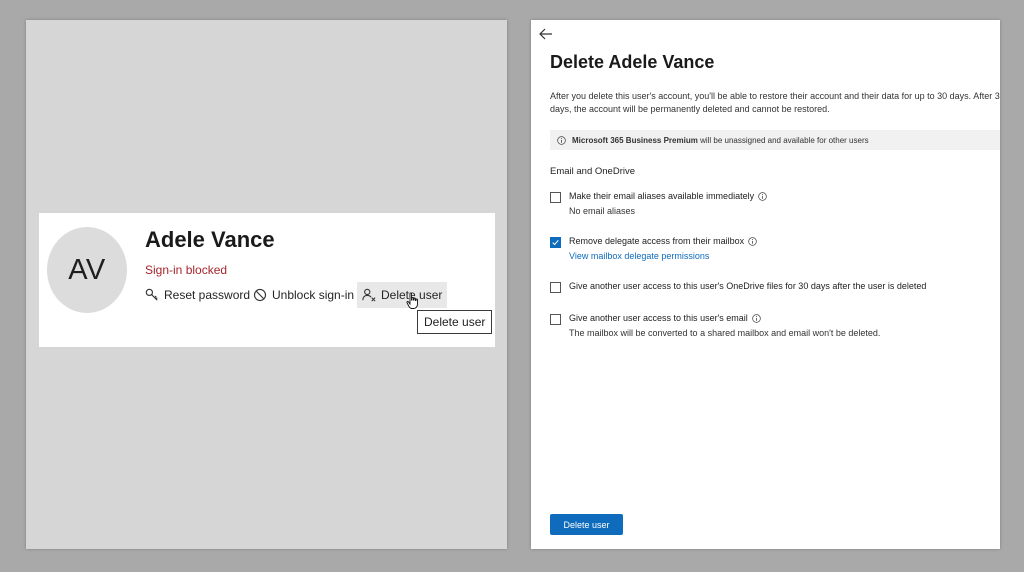  Describe the element at coordinates (455, 322) in the screenshot. I see `tooltip: Delete user` at that location.